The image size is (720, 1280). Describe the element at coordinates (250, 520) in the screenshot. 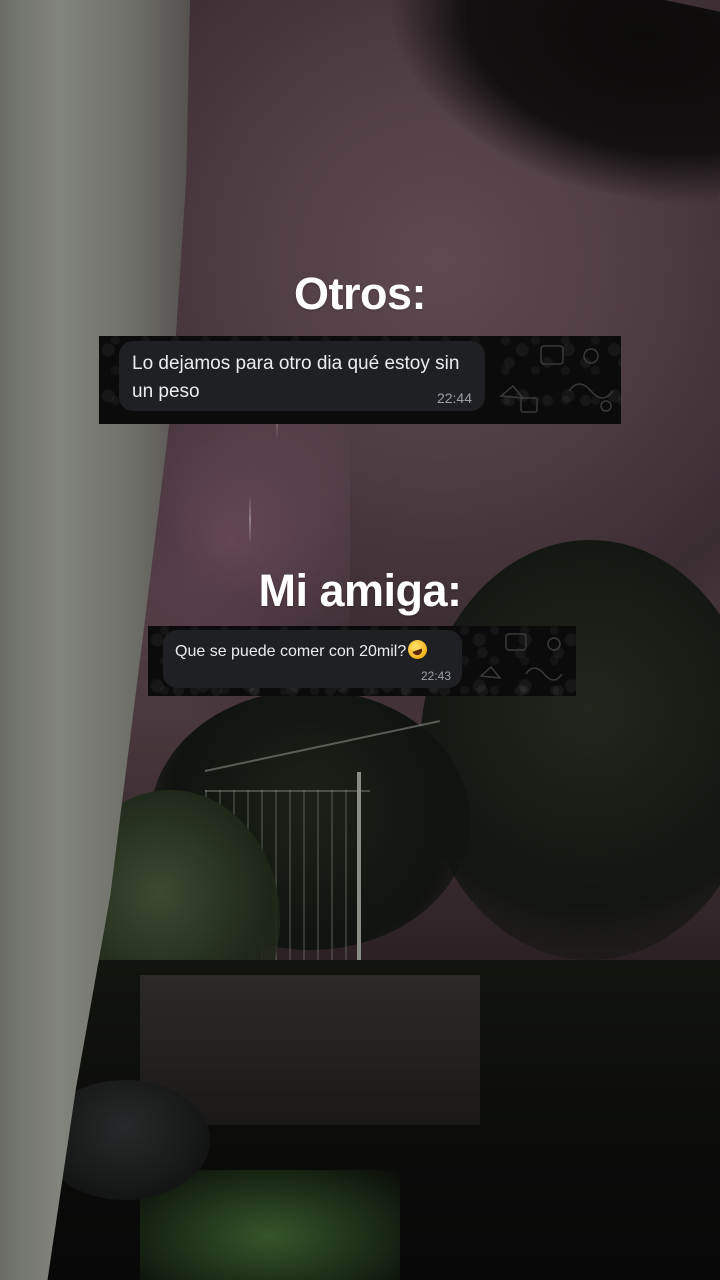

I see `light-streak` at that location.